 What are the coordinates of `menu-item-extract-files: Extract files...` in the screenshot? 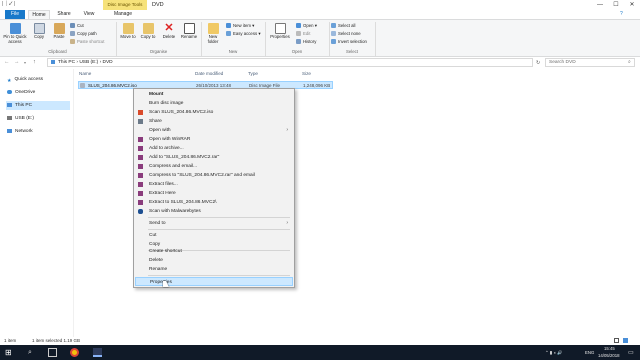 It's located at (214, 184).